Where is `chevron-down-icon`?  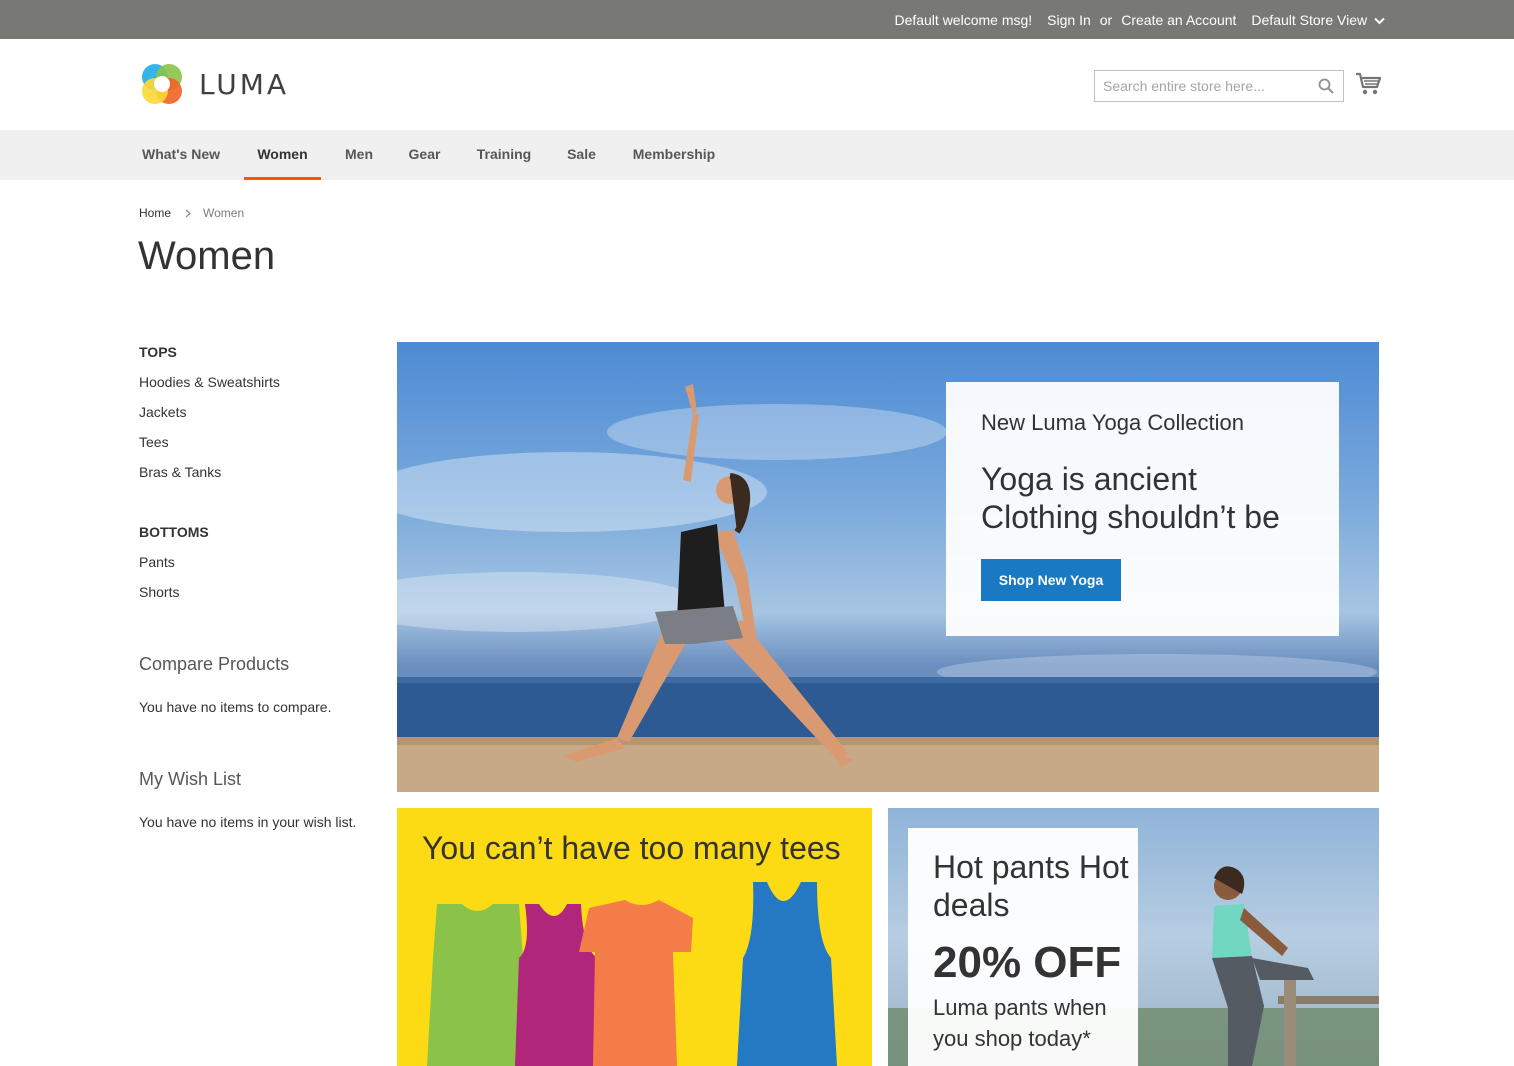 chevron-down-icon is located at coordinates (1379, 20).